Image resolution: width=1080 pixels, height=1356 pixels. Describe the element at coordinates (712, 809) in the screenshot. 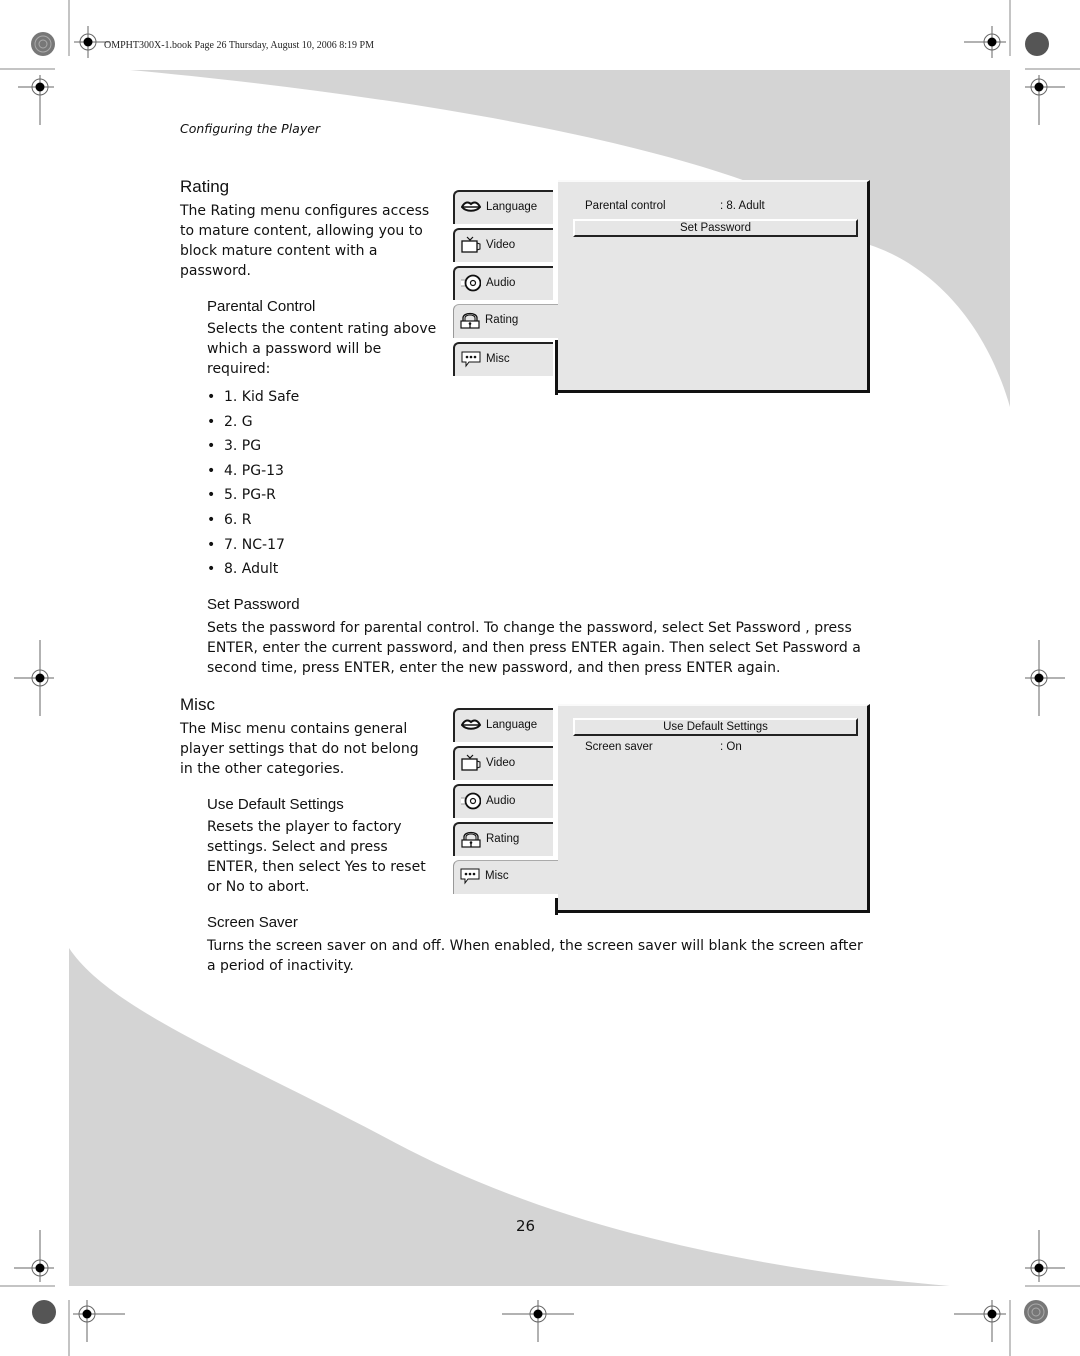

I see `osd-settings-panel: Use Default Settings Screen saver : On` at that location.